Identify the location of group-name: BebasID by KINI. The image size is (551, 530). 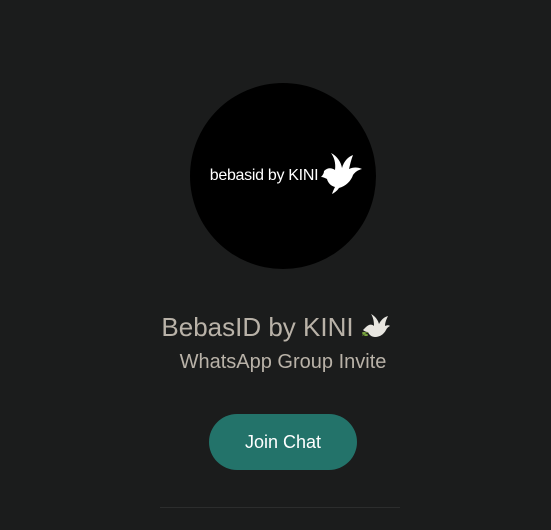
(257, 327).